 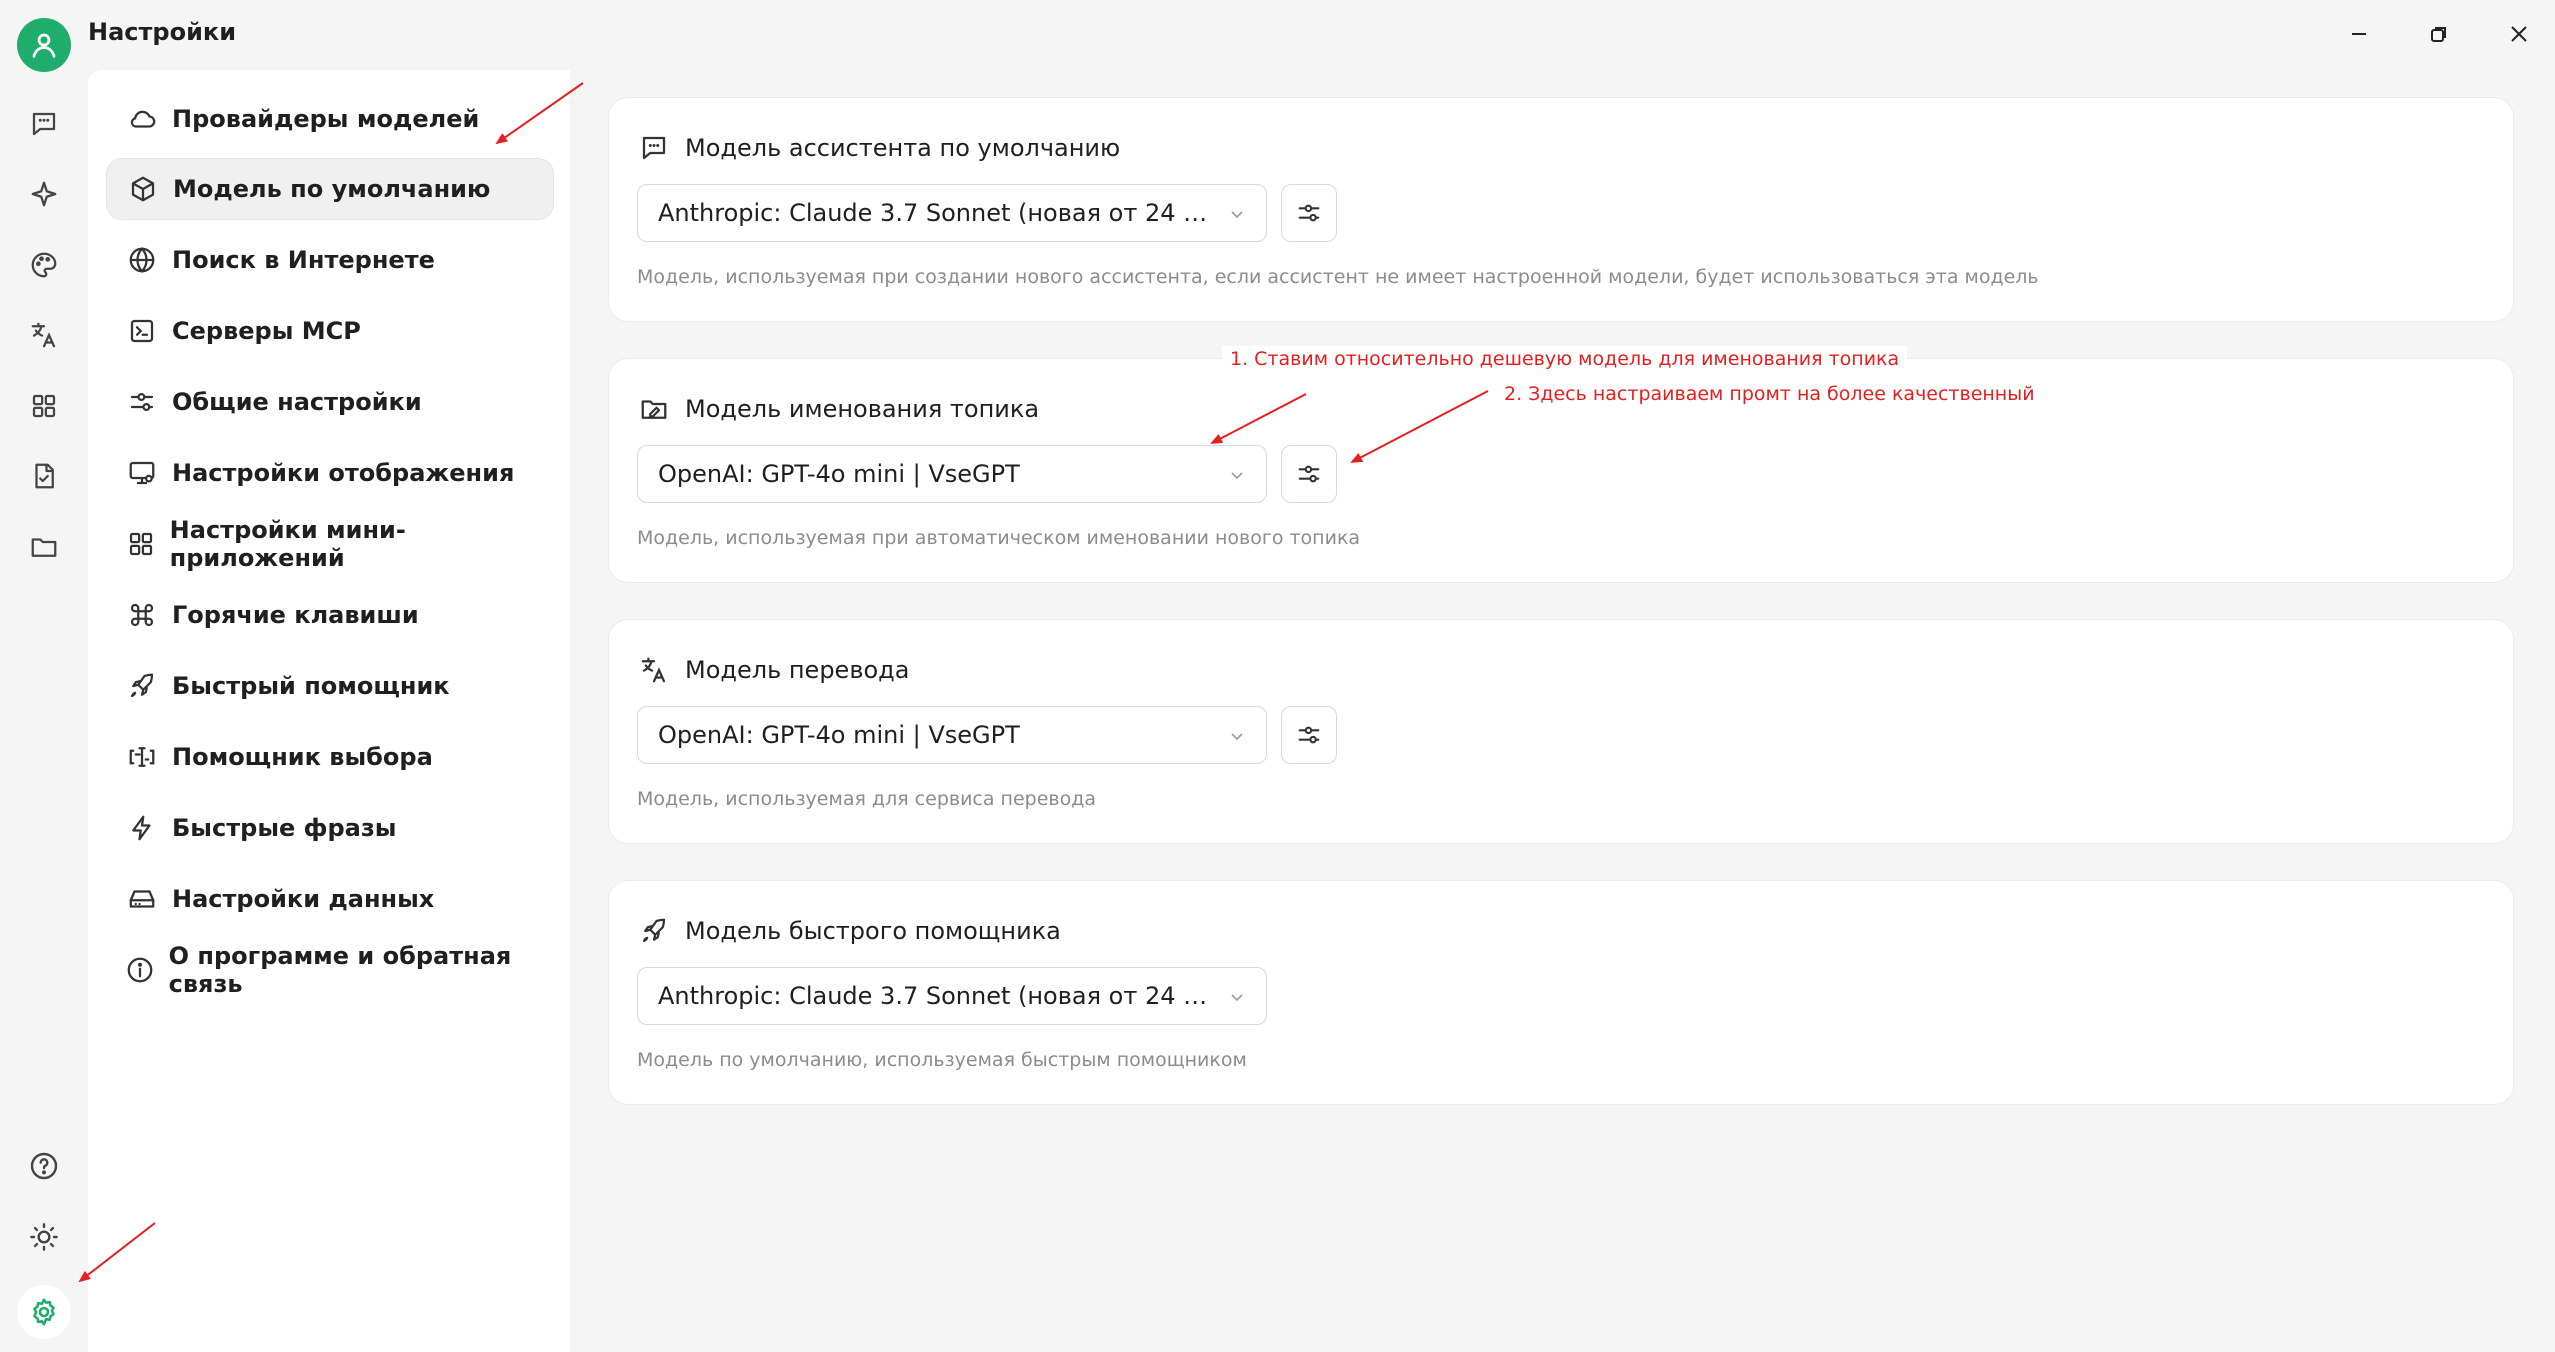 What do you see at coordinates (311, 686) in the screenshot?
I see `menu-item-label: Быстрый помощник` at bounding box center [311, 686].